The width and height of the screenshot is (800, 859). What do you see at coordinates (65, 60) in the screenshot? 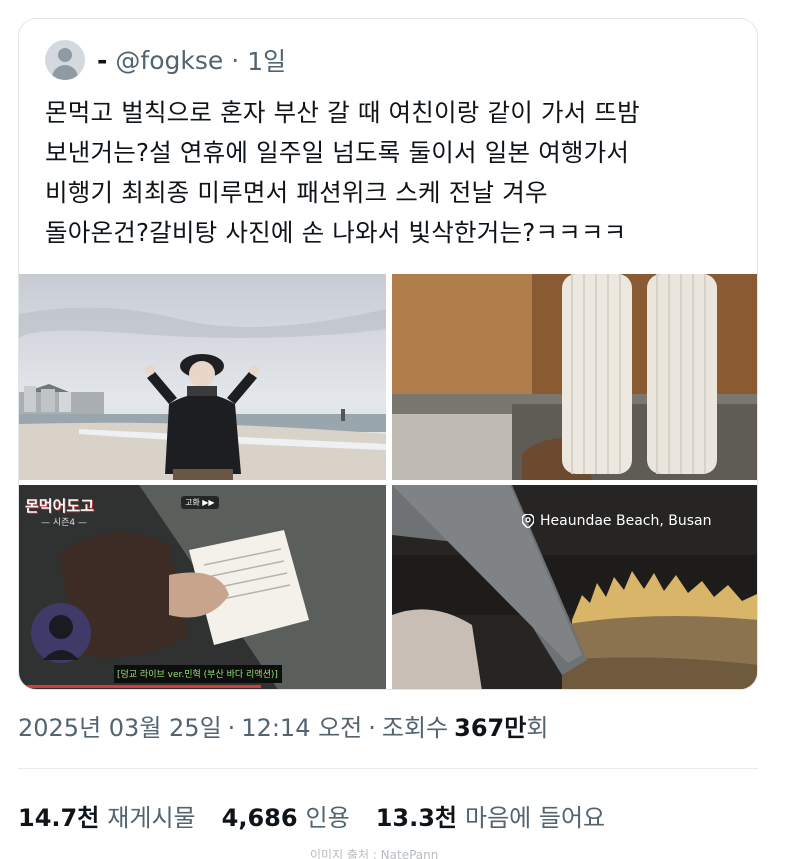
I see `default-avatar-icon` at bounding box center [65, 60].